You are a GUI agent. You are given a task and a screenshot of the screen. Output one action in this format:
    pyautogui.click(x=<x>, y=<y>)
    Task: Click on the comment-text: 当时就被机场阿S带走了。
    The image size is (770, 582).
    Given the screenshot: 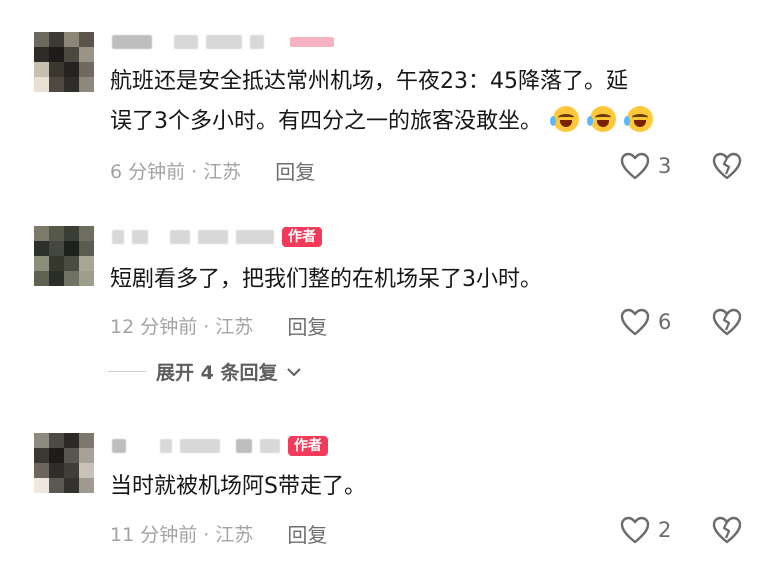 What is the action you would take?
    pyautogui.click(x=238, y=487)
    